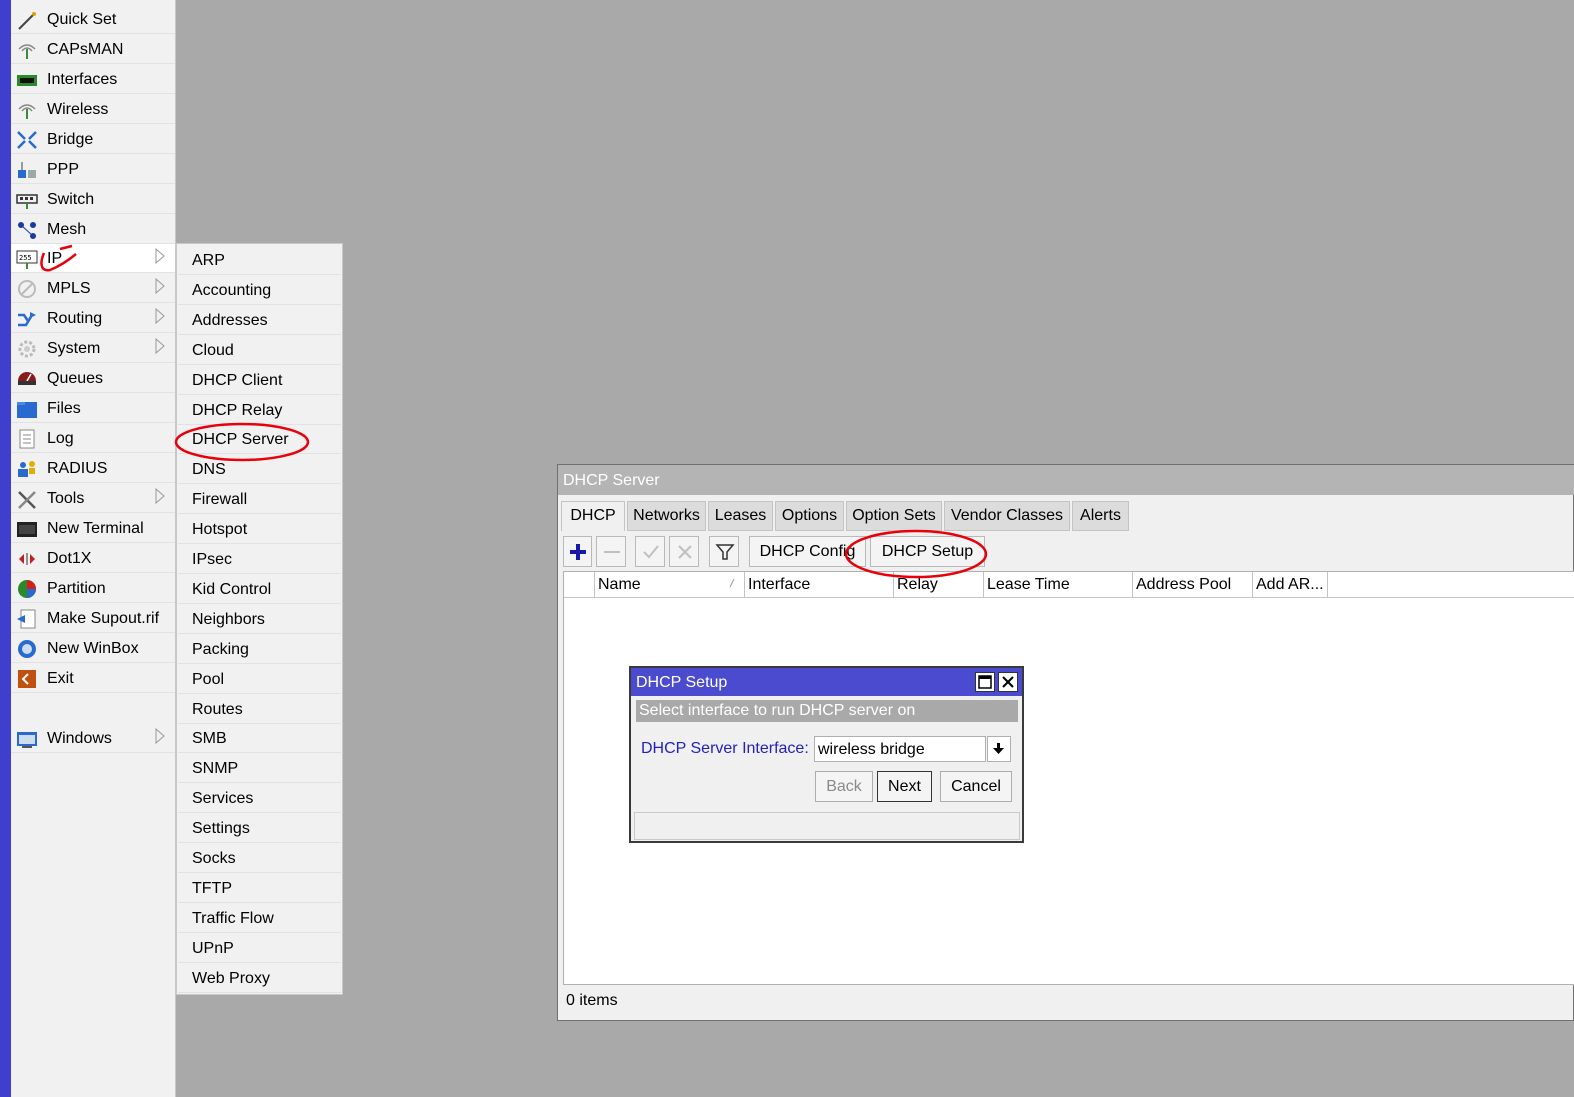 The image size is (1574, 1097). What do you see at coordinates (259, 320) in the screenshot?
I see `submenu-item-addresses: Addresses` at bounding box center [259, 320].